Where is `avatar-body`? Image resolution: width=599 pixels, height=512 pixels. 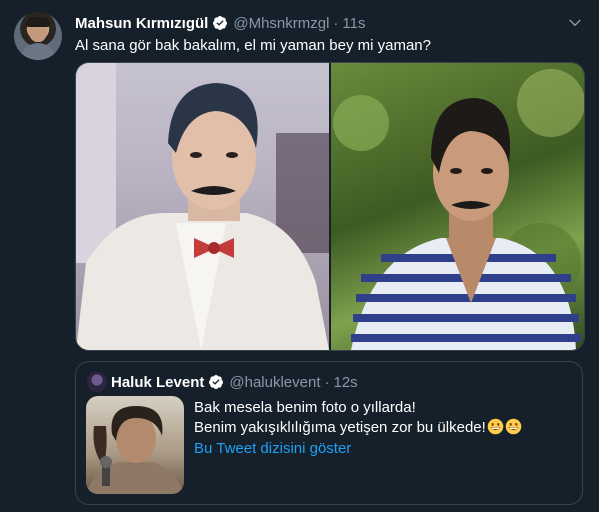 avatar-body is located at coordinates (38, 51).